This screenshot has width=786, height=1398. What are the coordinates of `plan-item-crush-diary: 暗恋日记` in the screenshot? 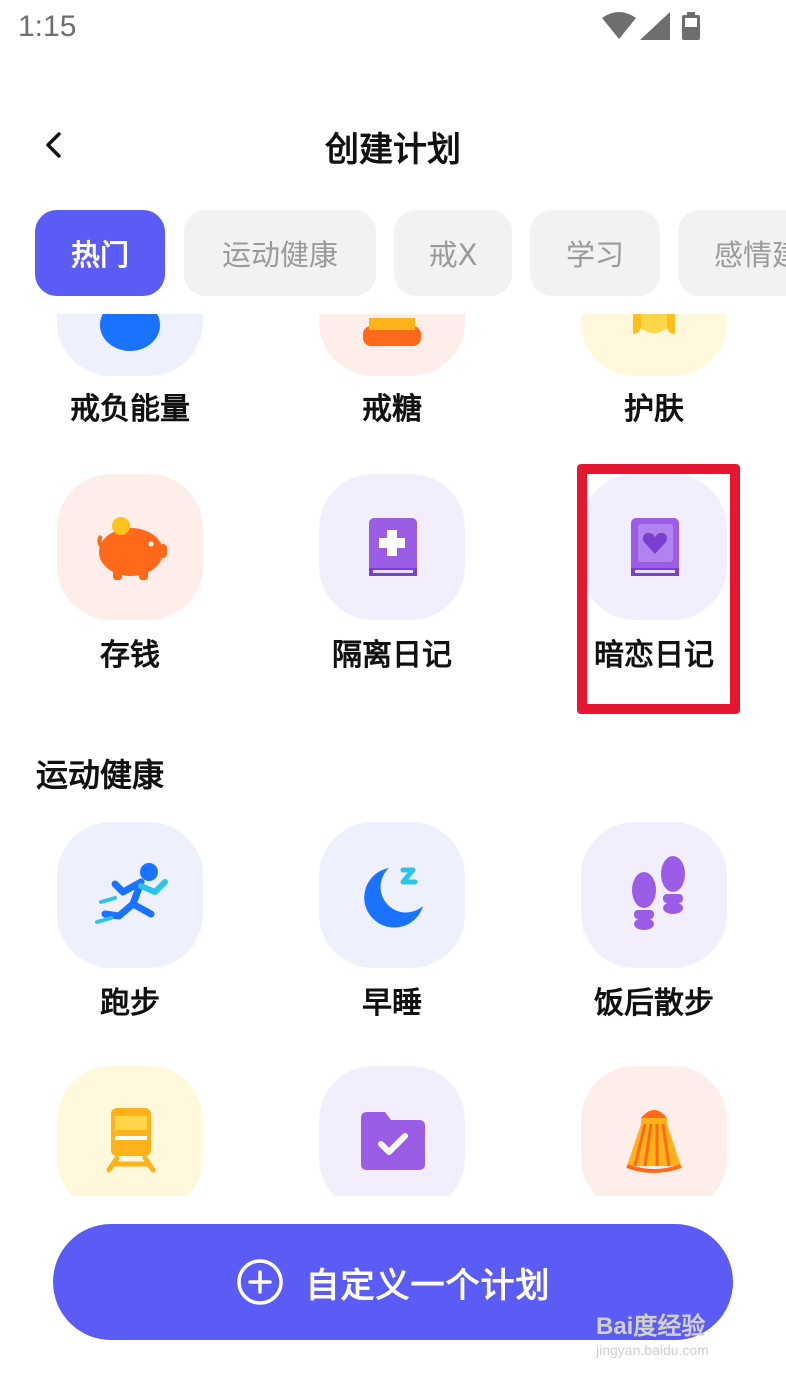 It's located at (654, 574).